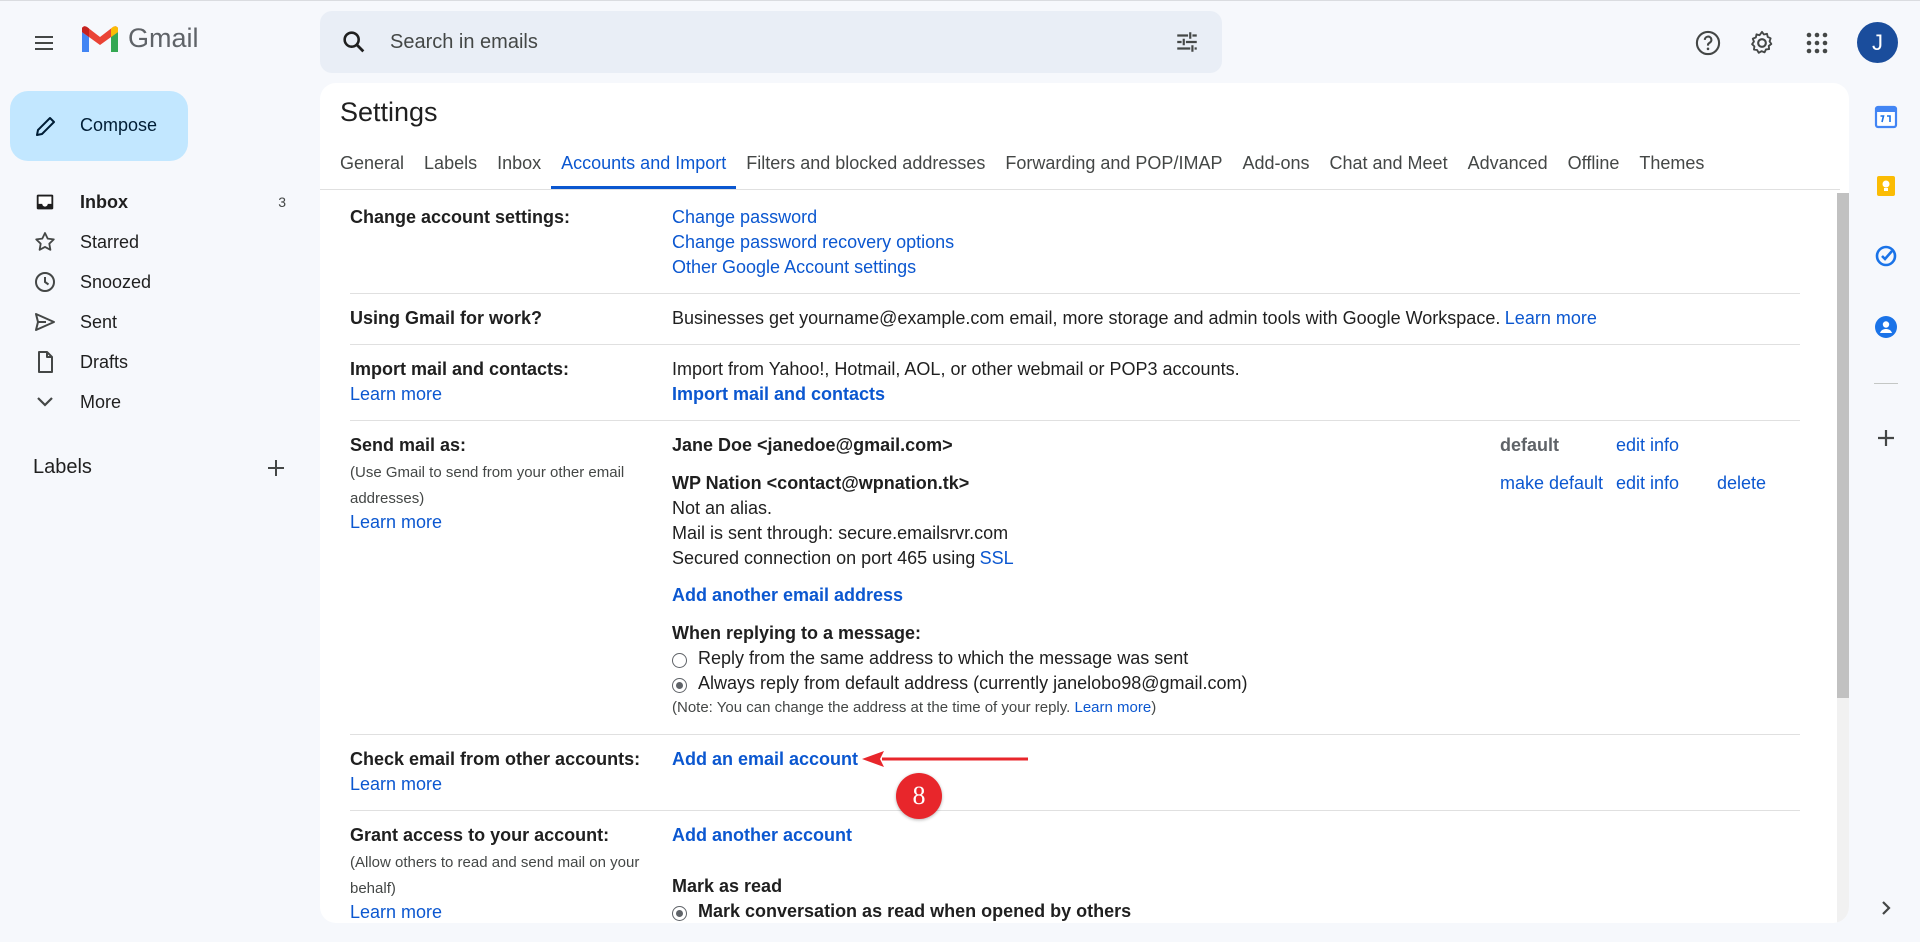 The height and width of the screenshot is (942, 1920). I want to click on tab-labels: Labels, so click(450, 167).